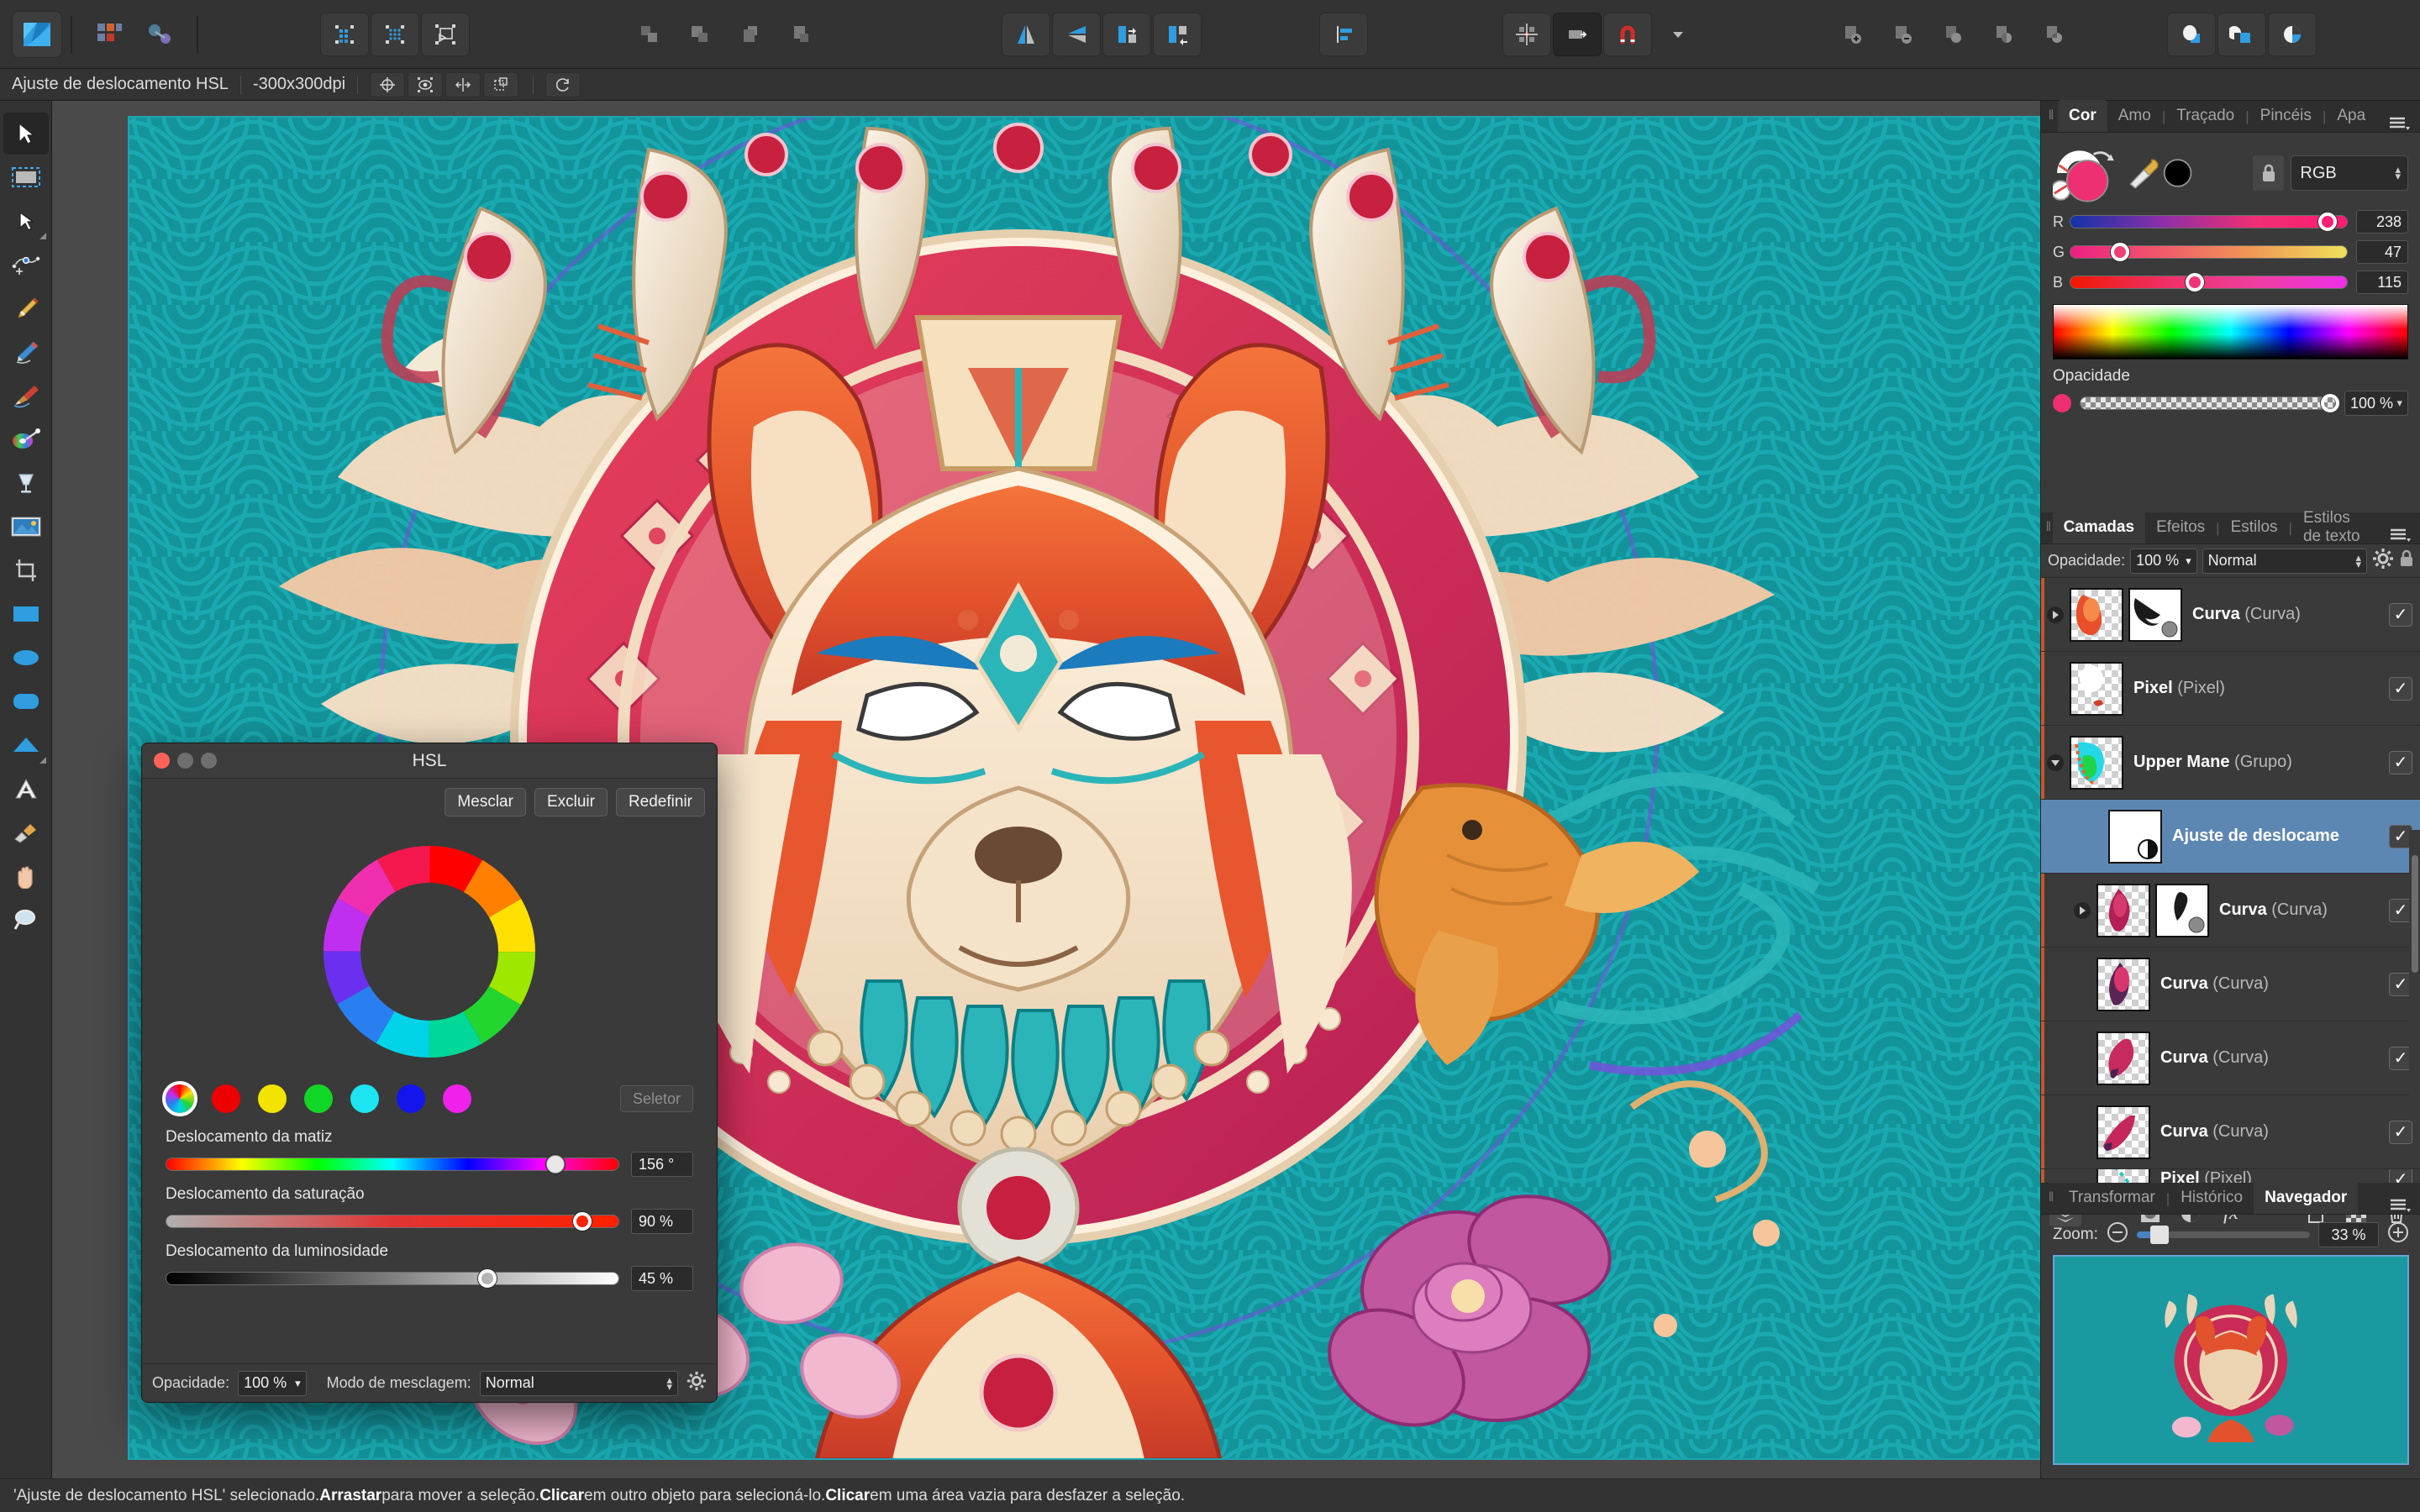  Describe the element at coordinates (26, 134) in the screenshot. I see `move-tool` at that location.